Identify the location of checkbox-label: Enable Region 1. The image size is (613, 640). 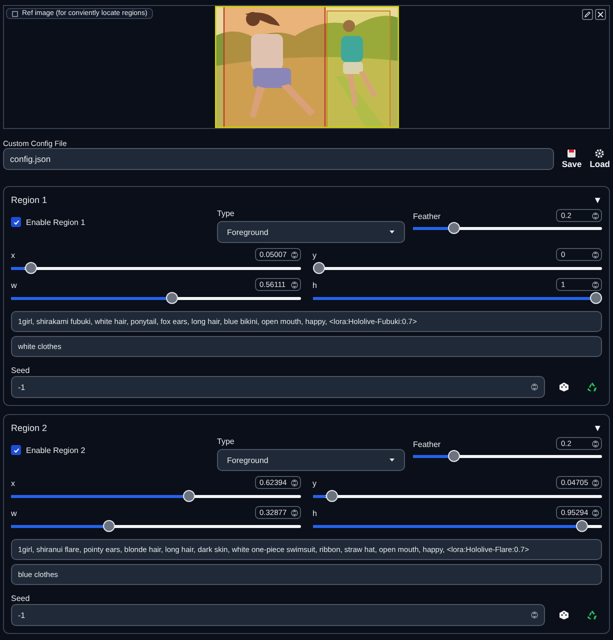
(56, 222).